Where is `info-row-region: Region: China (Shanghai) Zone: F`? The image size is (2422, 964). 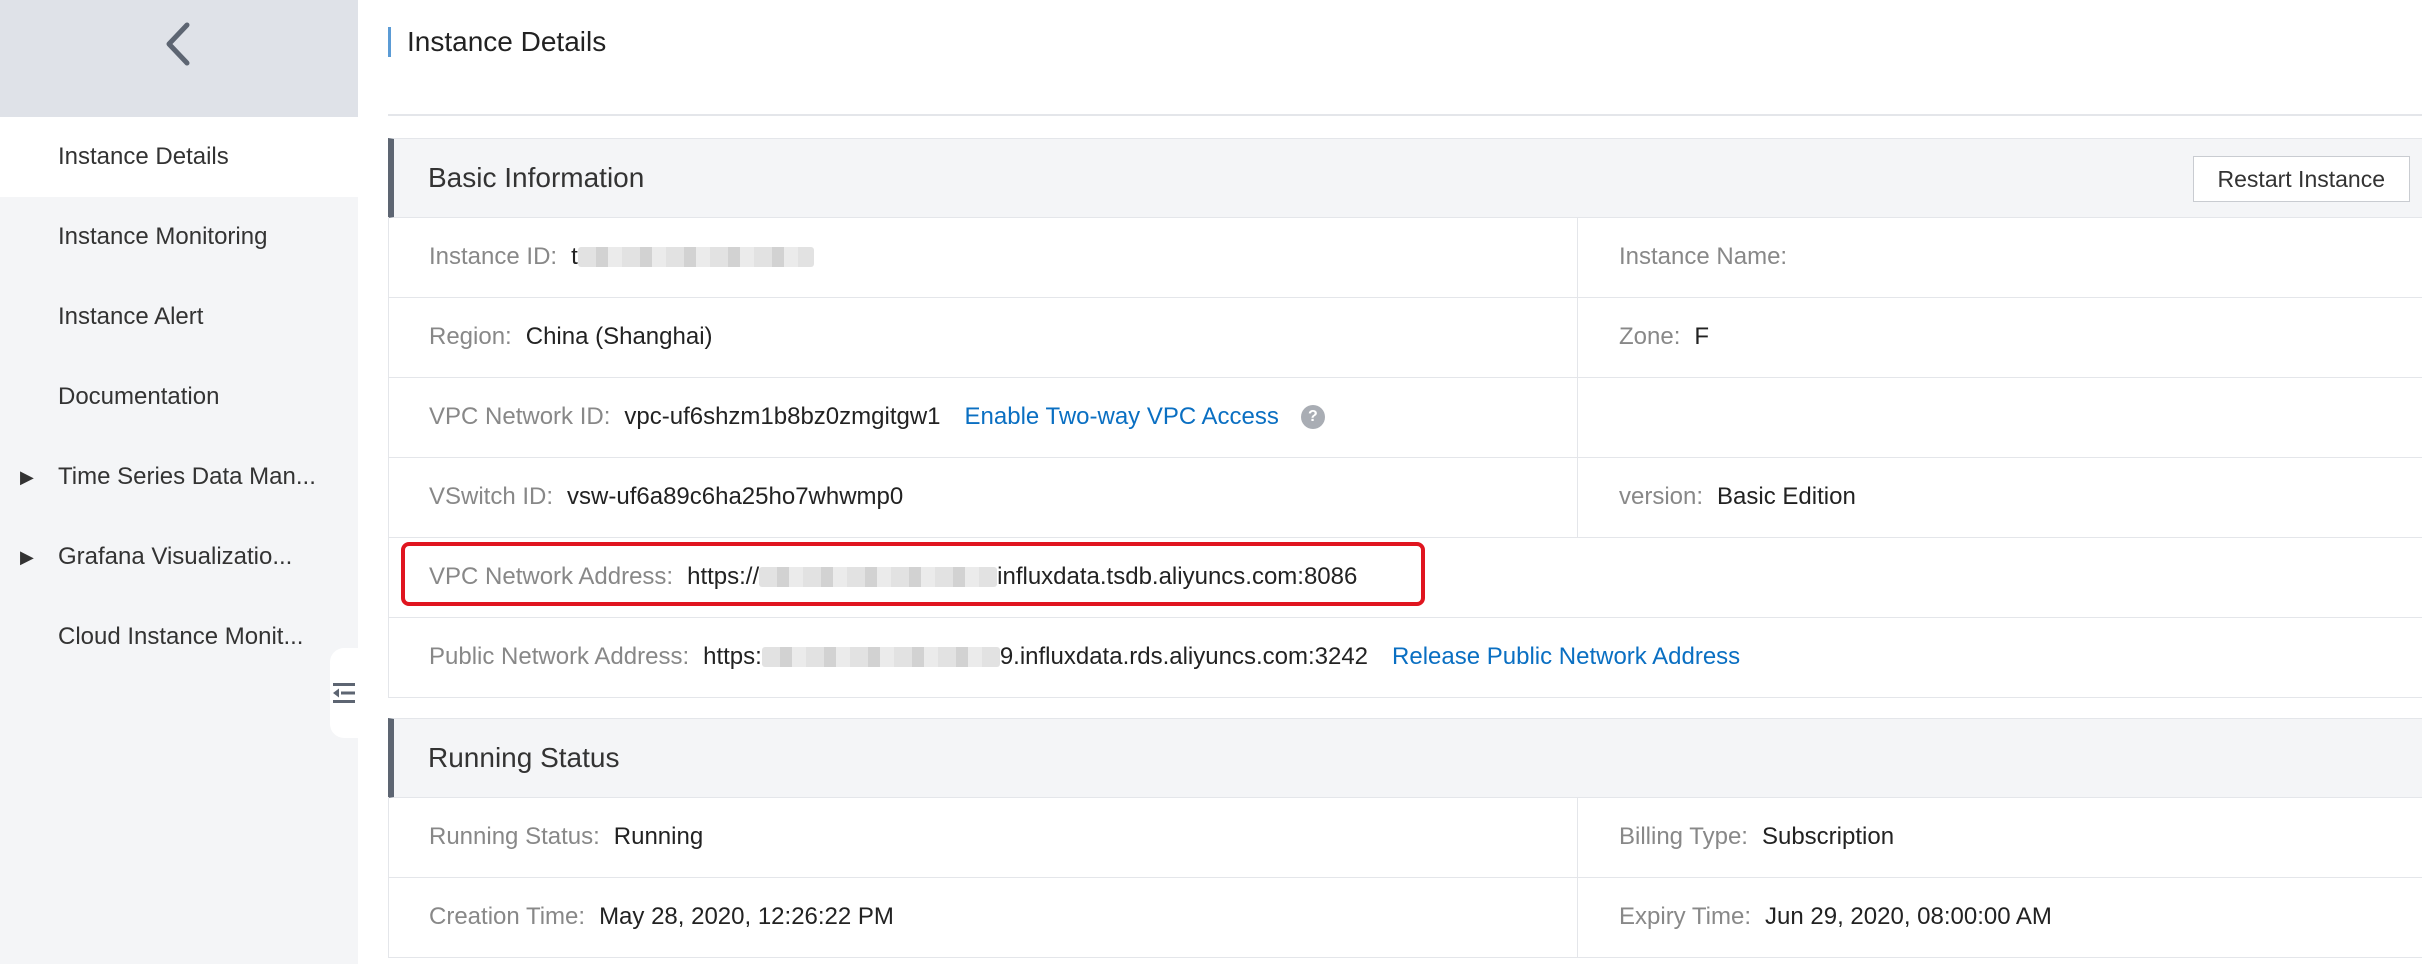
info-row-region: Region: China (Shanghai) Zone: F is located at coordinates (1405, 337).